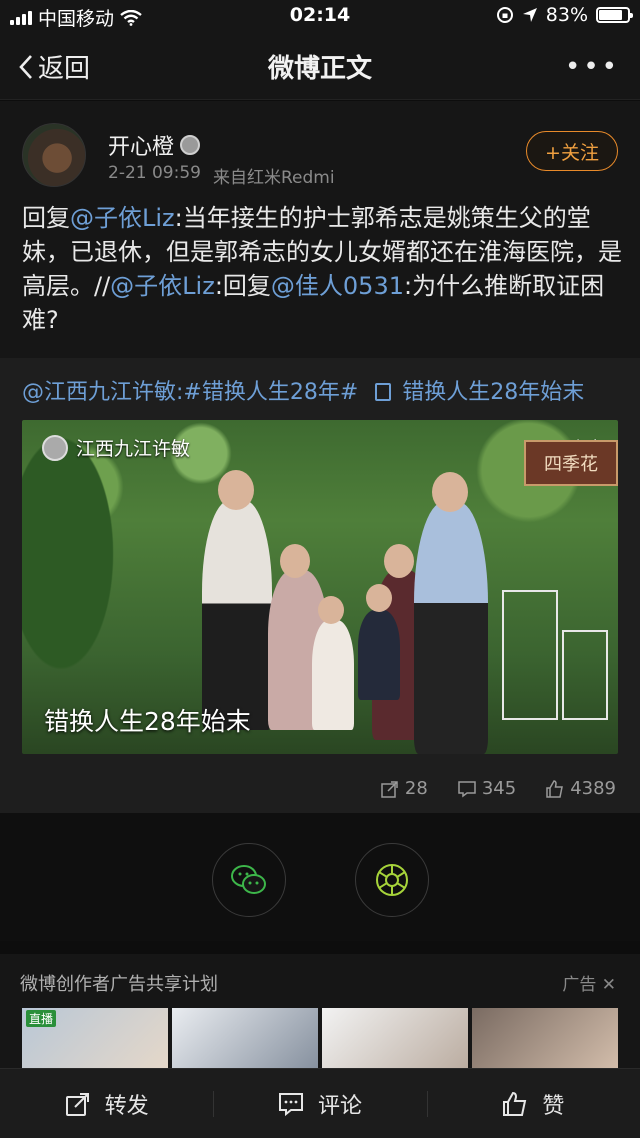 This screenshot has width=640, height=1138. I want to click on repost-stats: 28 345 4389, so click(498, 788).